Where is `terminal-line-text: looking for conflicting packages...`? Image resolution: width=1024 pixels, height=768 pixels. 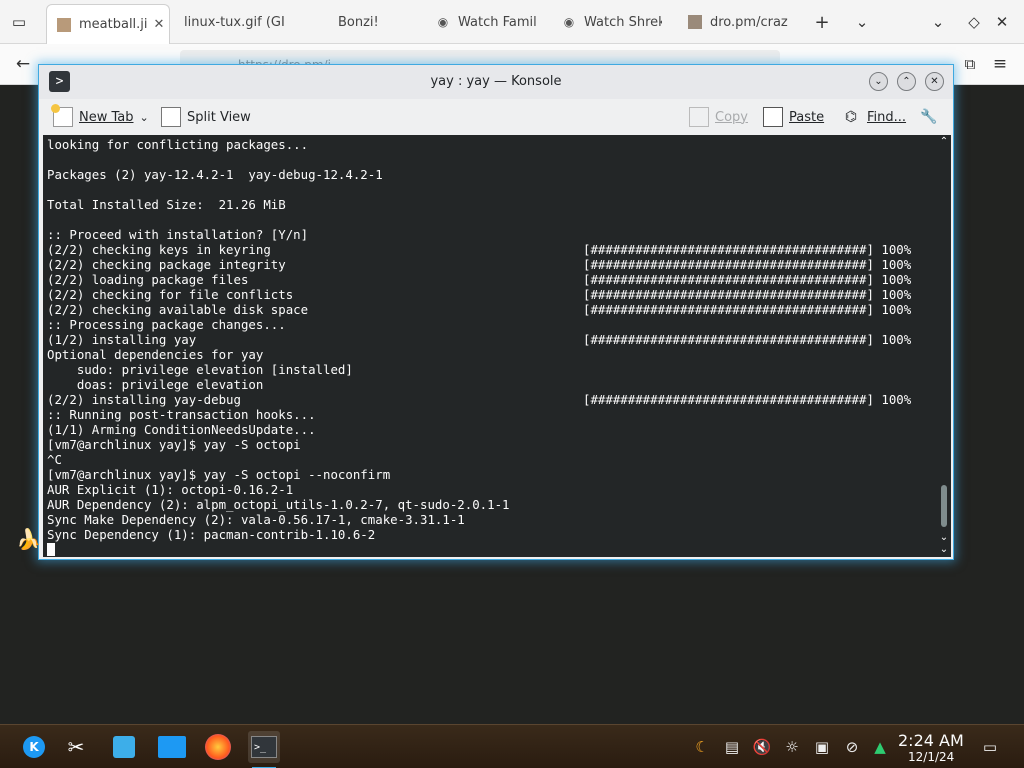 terminal-line-text: looking for conflicting packages... is located at coordinates (178, 144).